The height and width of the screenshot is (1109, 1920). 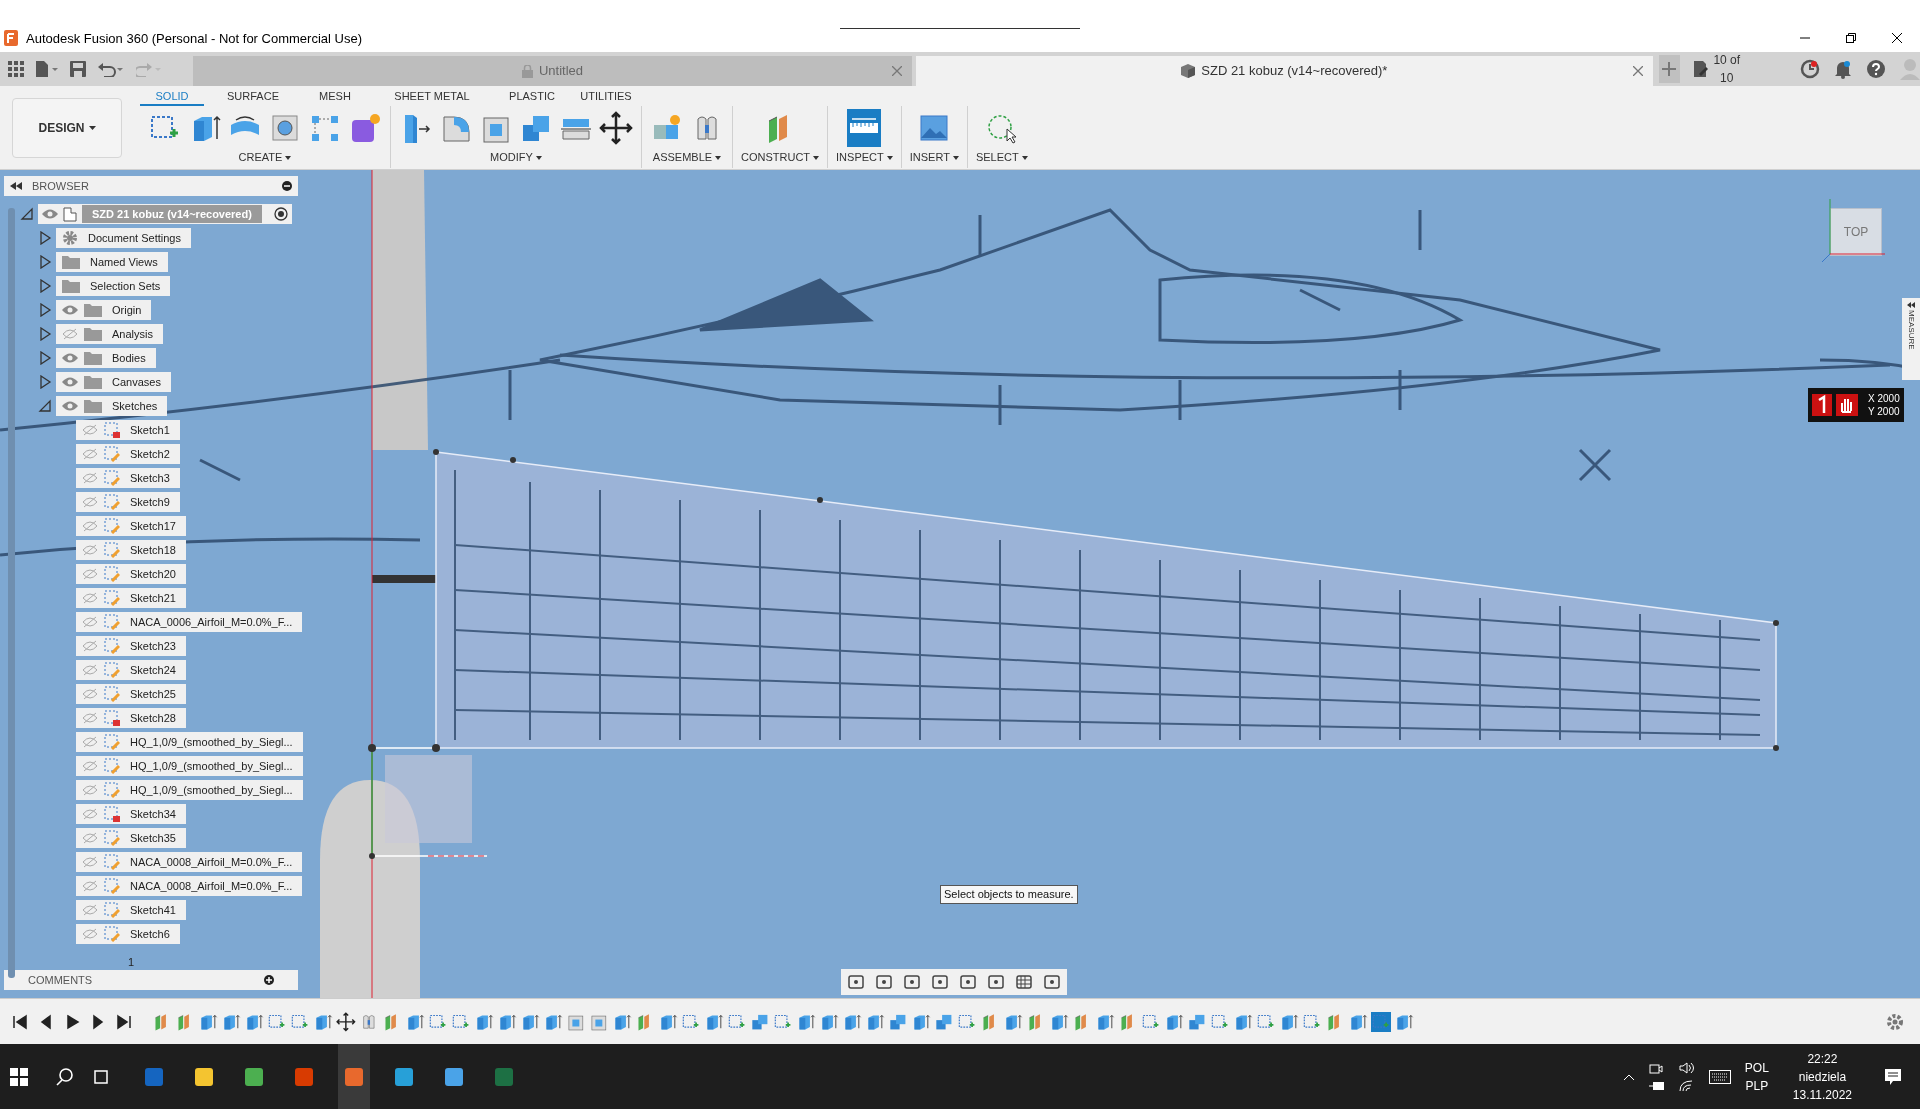 What do you see at coordinates (287, 186) in the screenshot?
I see `minus-circle-icon` at bounding box center [287, 186].